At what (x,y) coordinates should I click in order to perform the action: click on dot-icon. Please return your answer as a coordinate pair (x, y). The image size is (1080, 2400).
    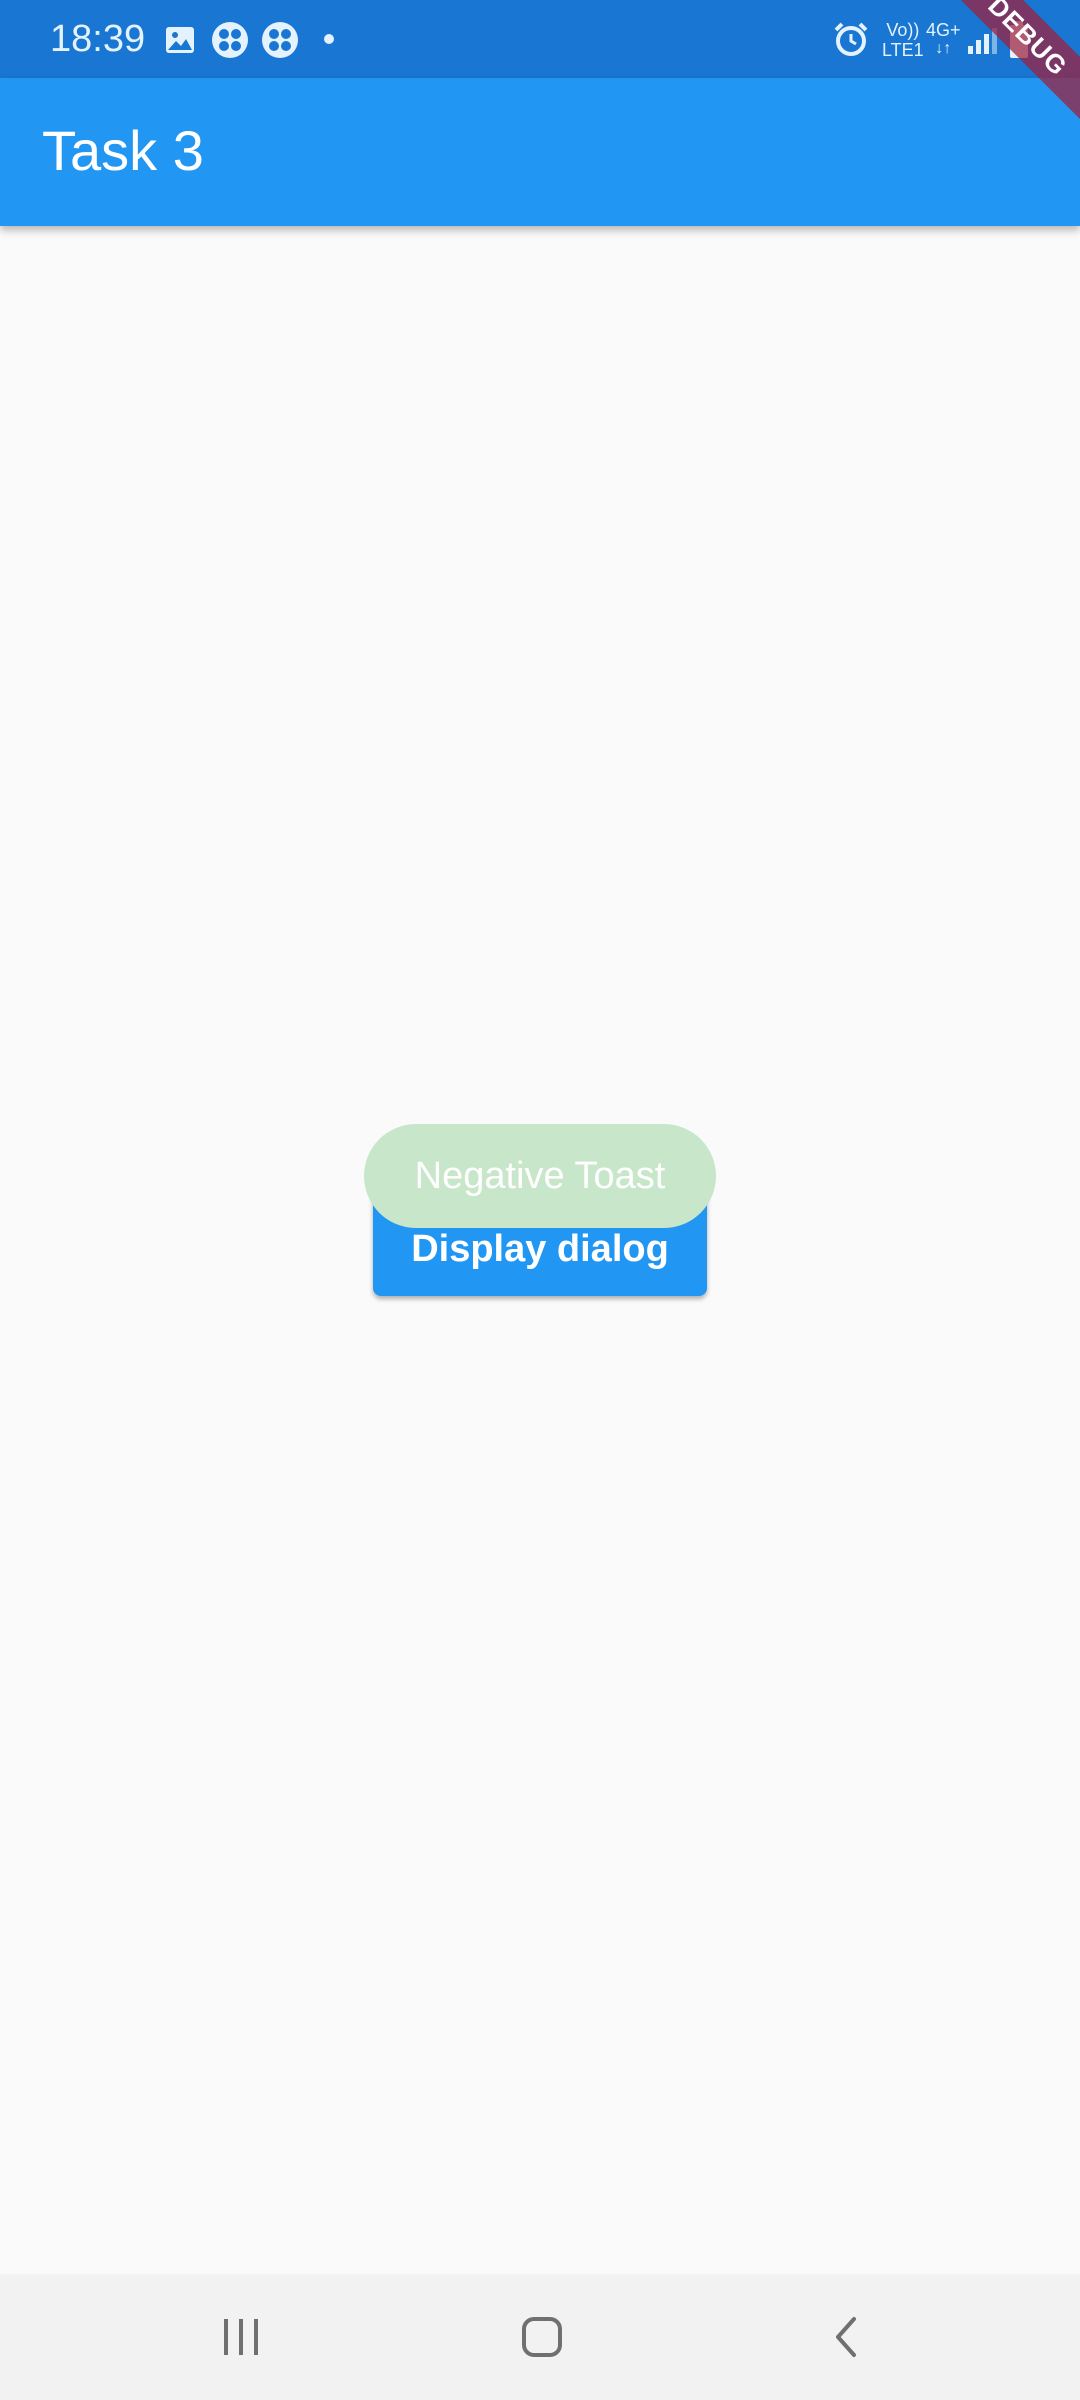
    Looking at the image, I should click on (329, 39).